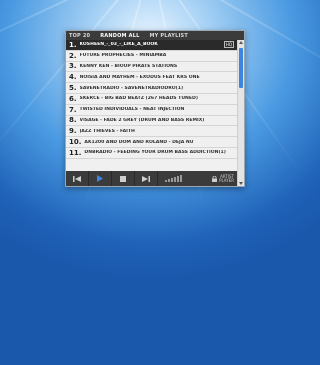 The width and height of the screenshot is (320, 365). I want to click on list-item: 2. FUTURE PROPHECIES - MINIAMBA, so click(151, 56).